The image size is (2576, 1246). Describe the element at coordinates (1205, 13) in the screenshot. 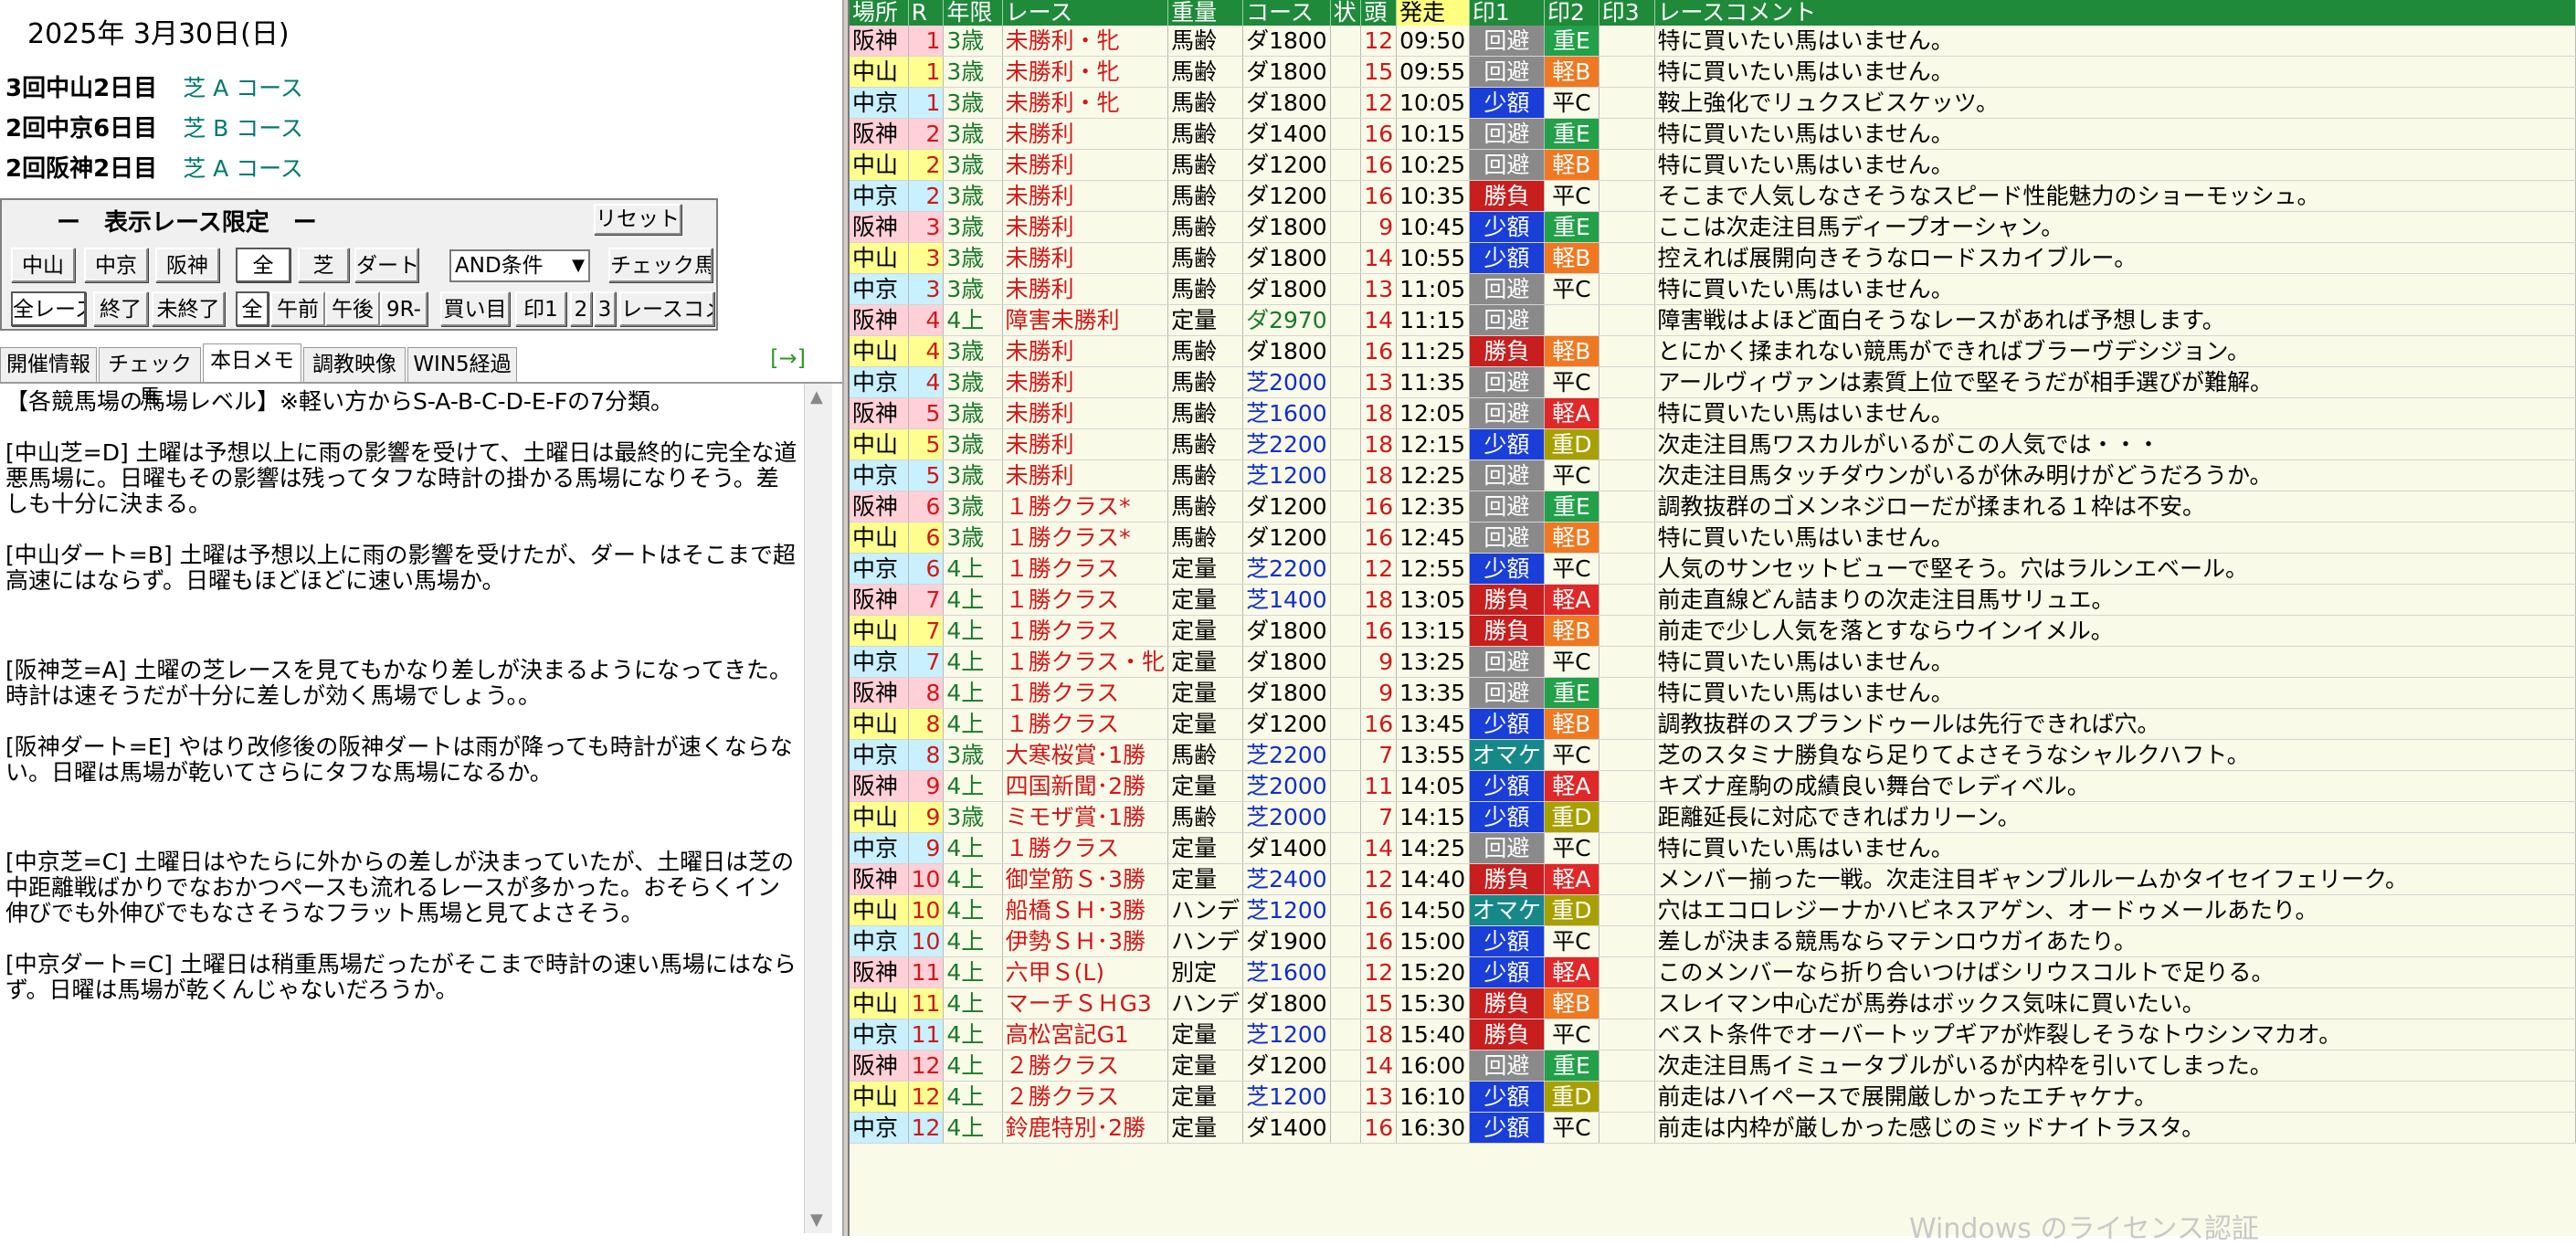

I see `col-weight-header: 重量` at that location.